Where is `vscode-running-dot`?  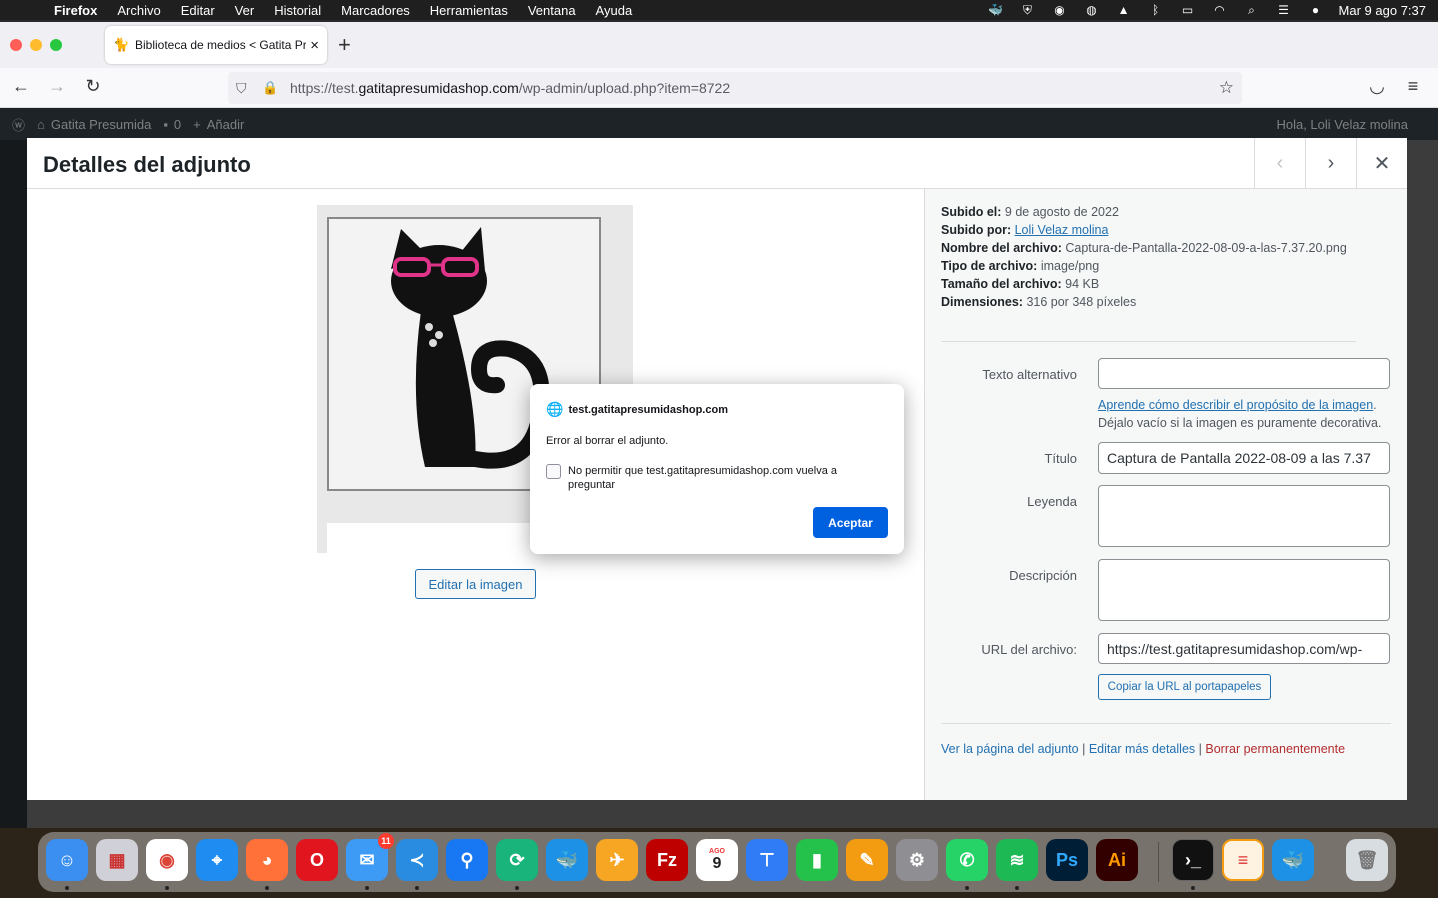
vscode-running-dot is located at coordinates (417, 888).